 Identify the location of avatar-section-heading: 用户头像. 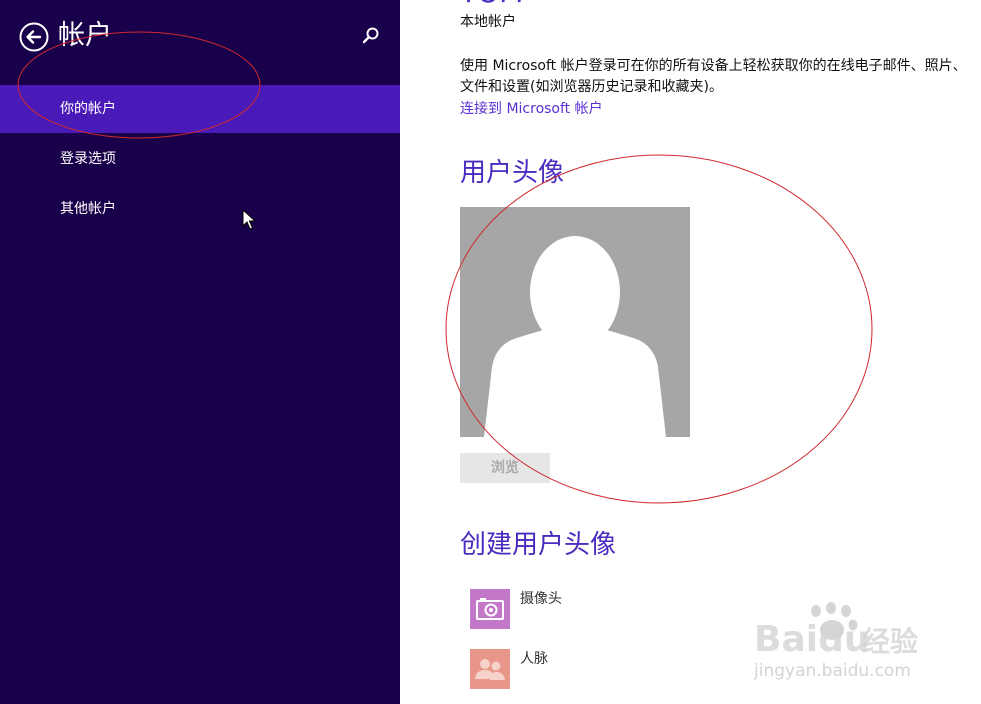
(512, 173).